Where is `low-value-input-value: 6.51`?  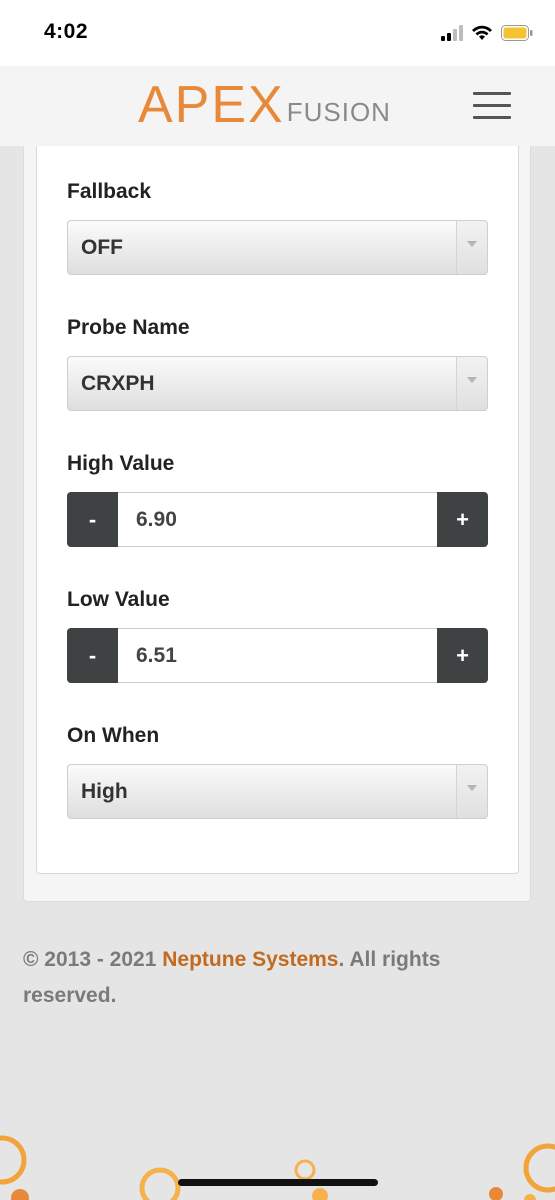
low-value-input-value: 6.51 is located at coordinates (156, 655).